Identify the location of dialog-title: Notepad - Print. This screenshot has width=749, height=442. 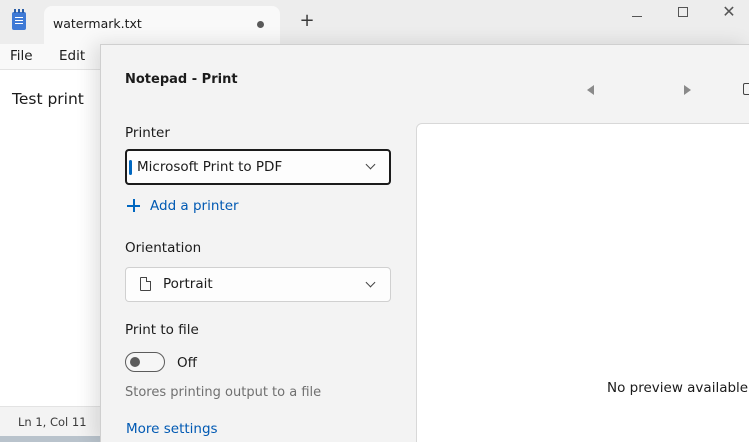
(181, 79).